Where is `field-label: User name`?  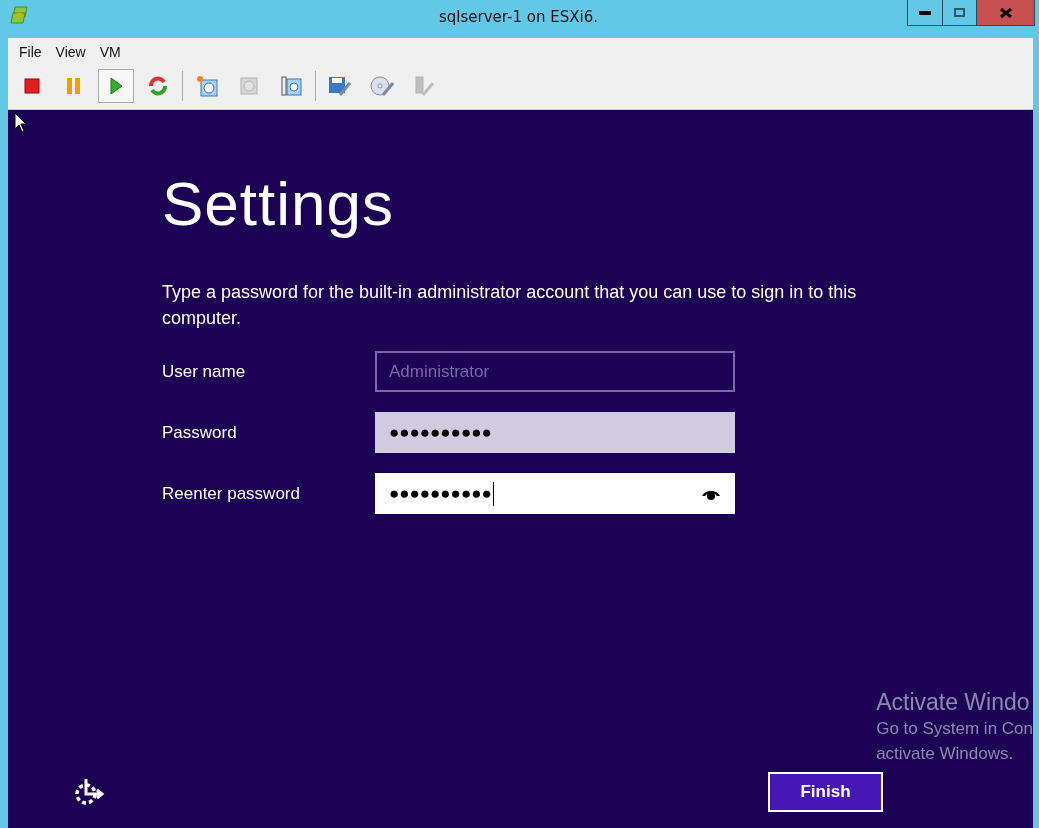
field-label: User name is located at coordinates (204, 371).